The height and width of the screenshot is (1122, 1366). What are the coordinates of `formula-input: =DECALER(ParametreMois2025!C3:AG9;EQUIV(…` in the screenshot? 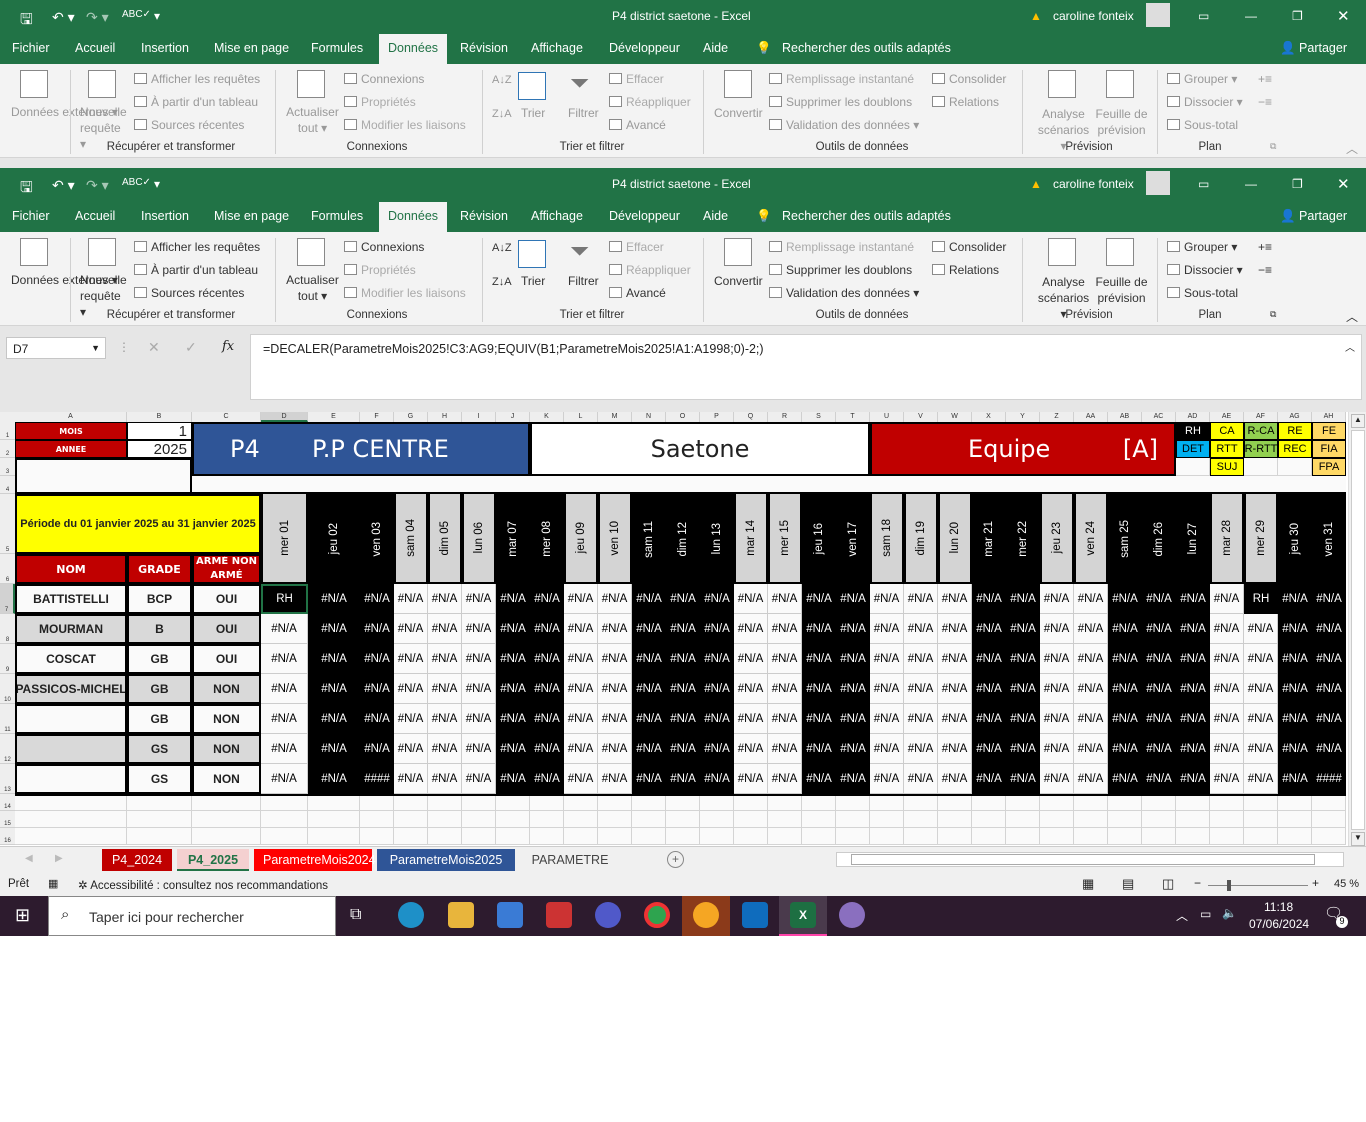 It's located at (806, 367).